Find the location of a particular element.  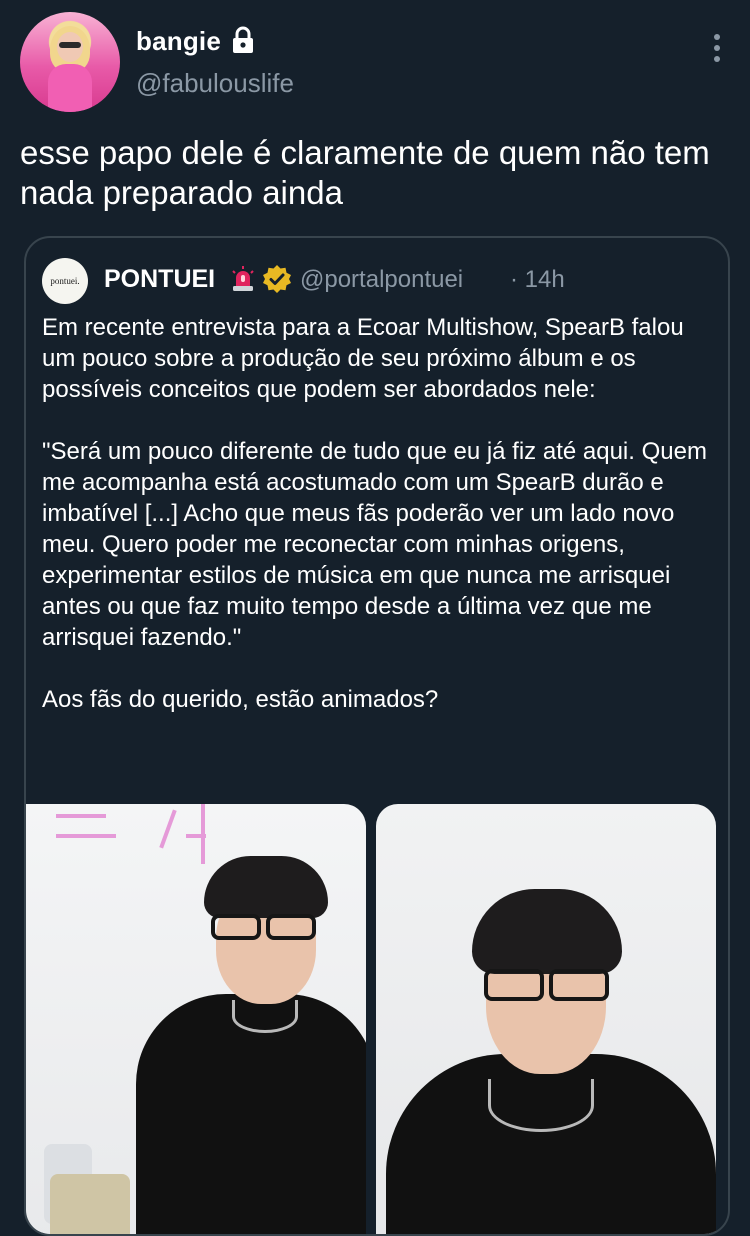

lock-icon is located at coordinates (243, 39).